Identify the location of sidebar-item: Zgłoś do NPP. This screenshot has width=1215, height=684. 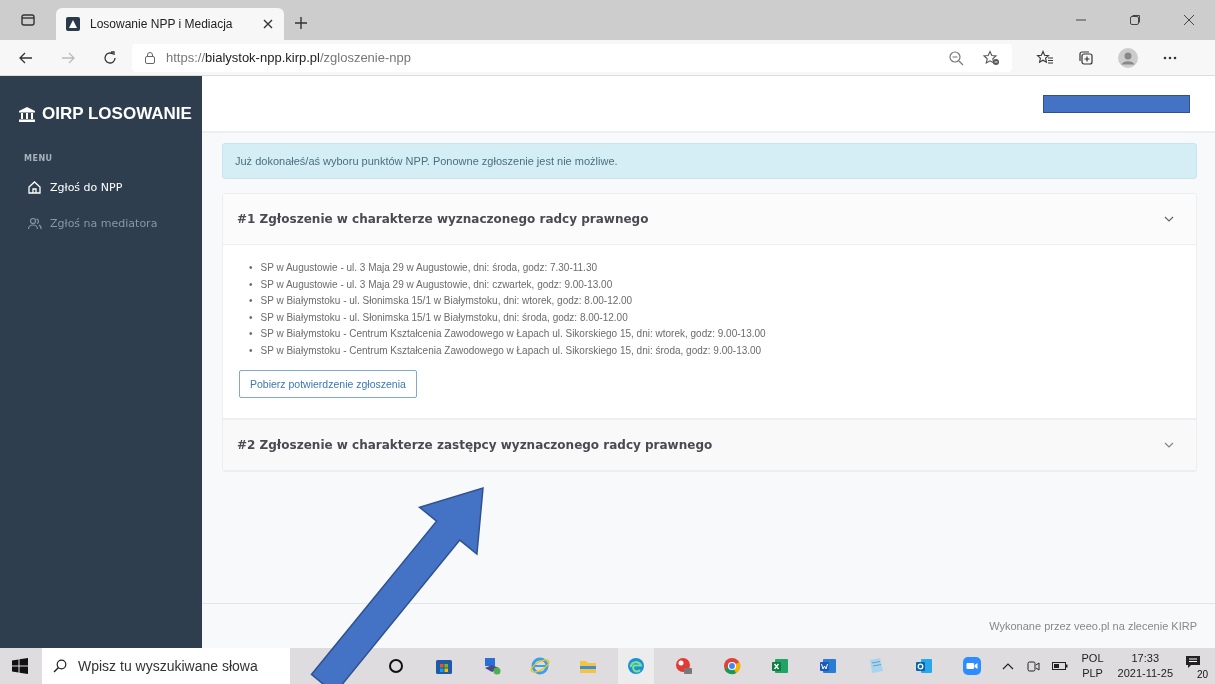
(64, 187).